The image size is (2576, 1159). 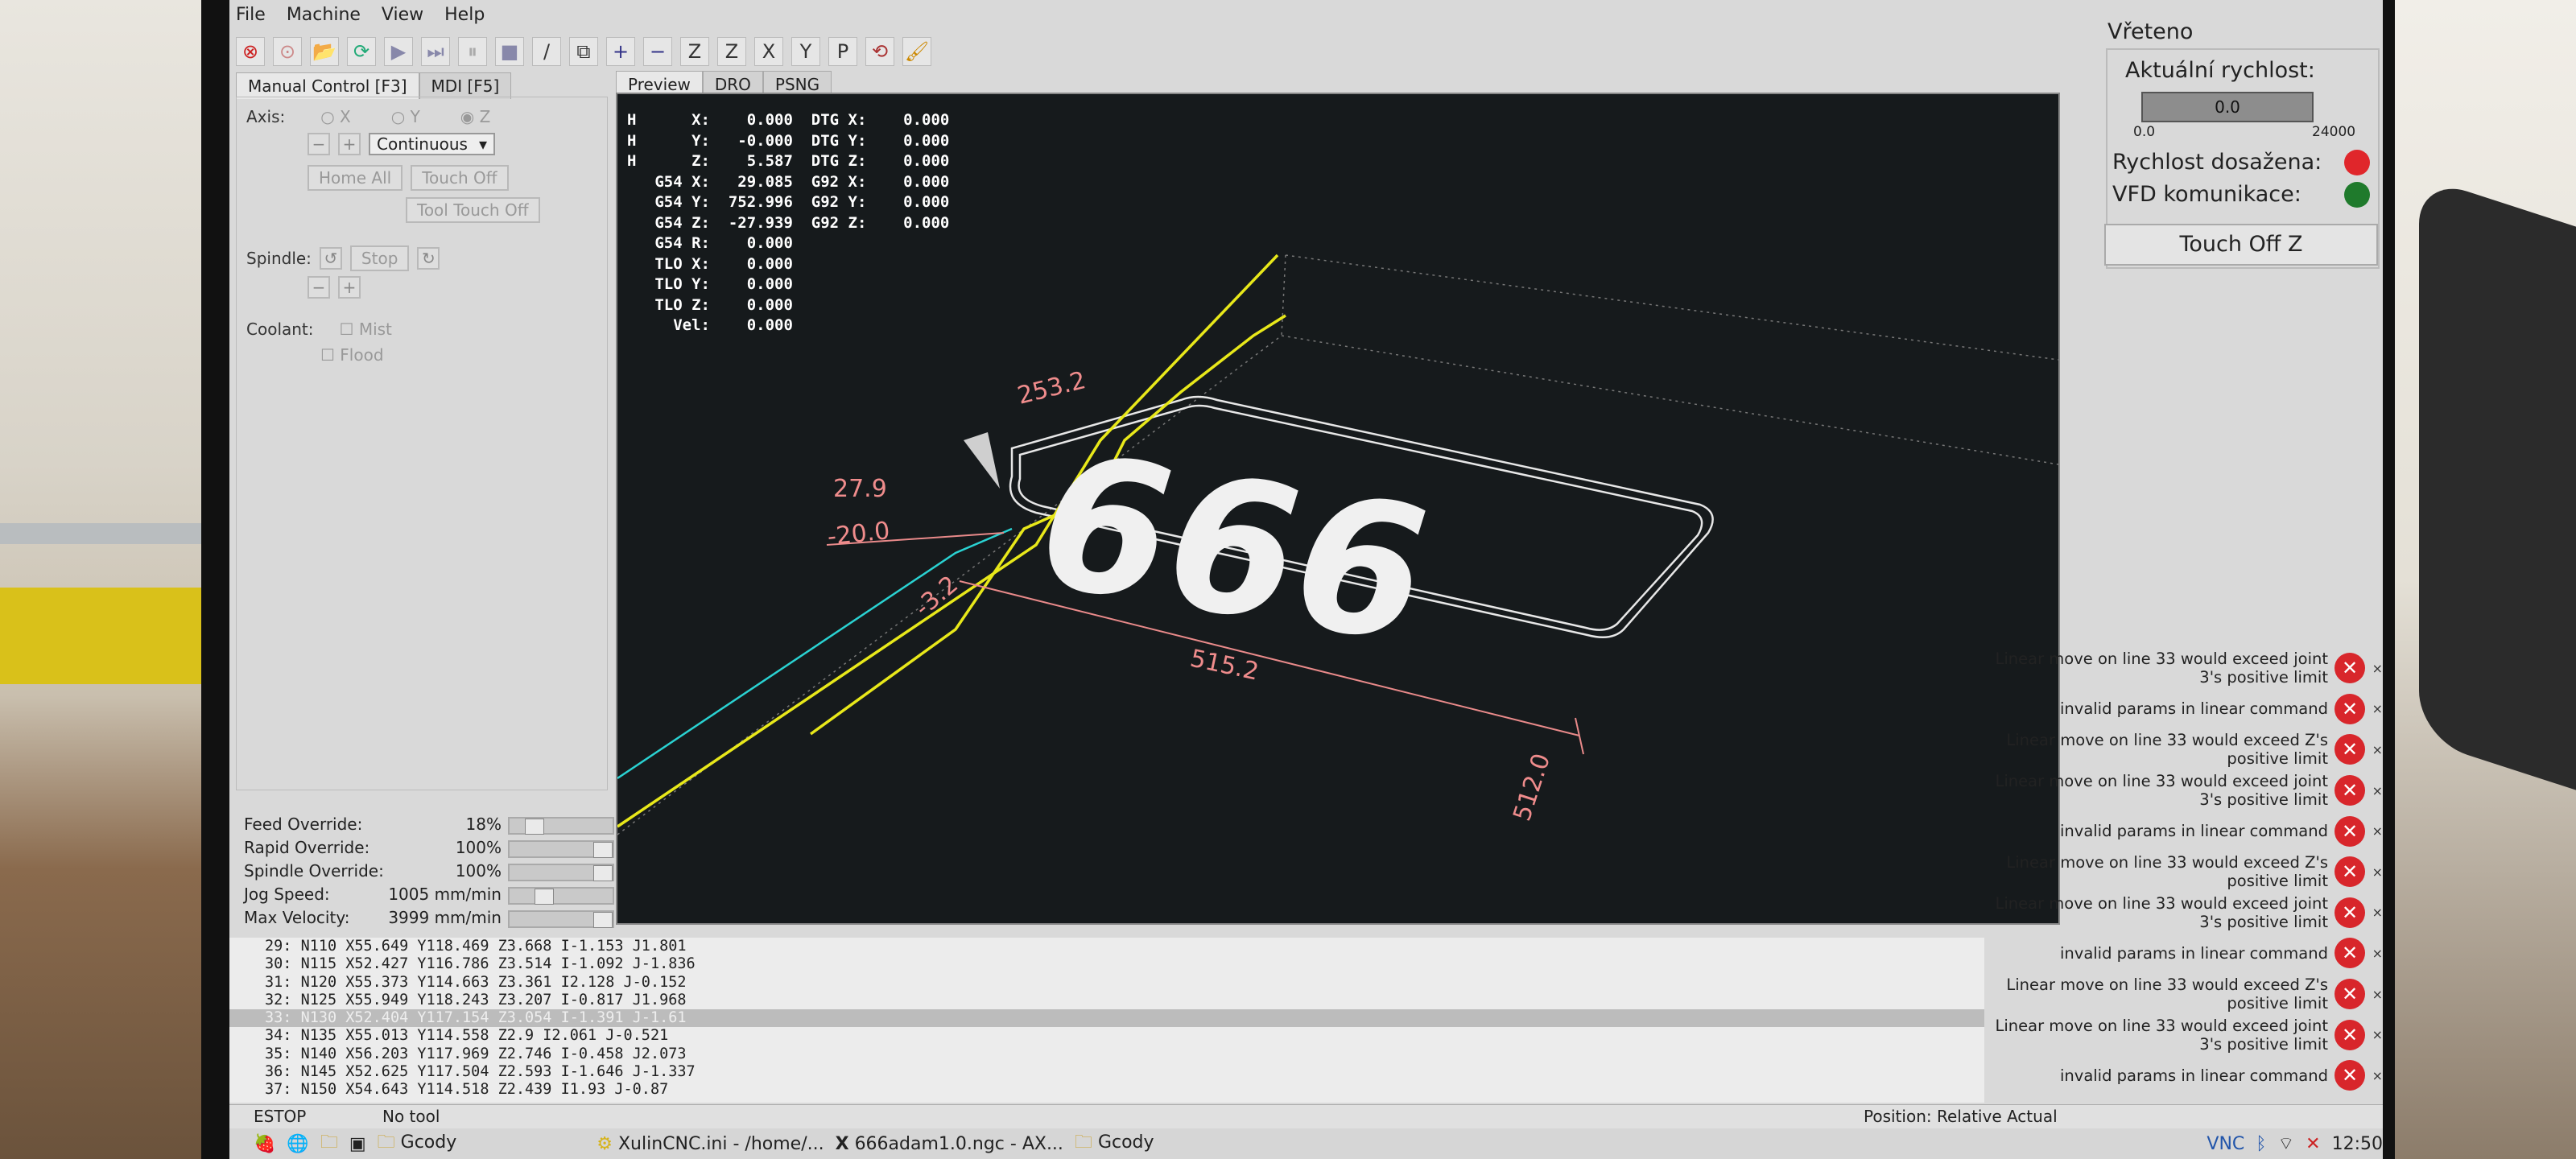 I want to click on block-delete-icon: /, so click(x=546, y=51).